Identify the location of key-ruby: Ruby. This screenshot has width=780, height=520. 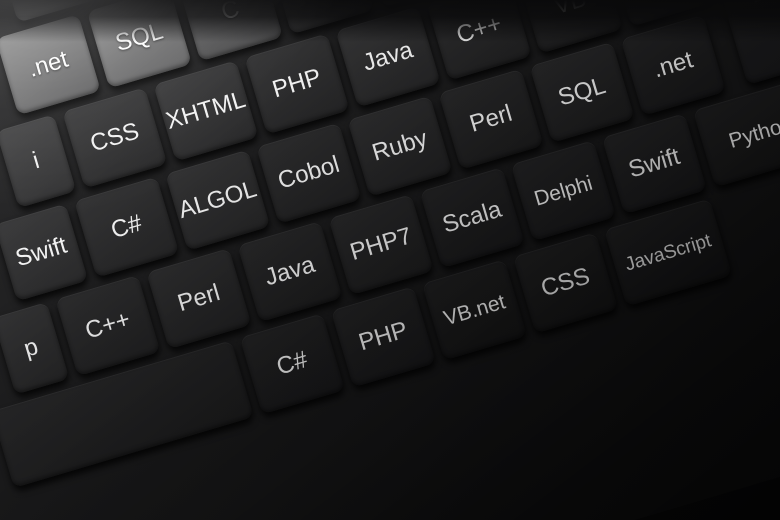
(400, 146).